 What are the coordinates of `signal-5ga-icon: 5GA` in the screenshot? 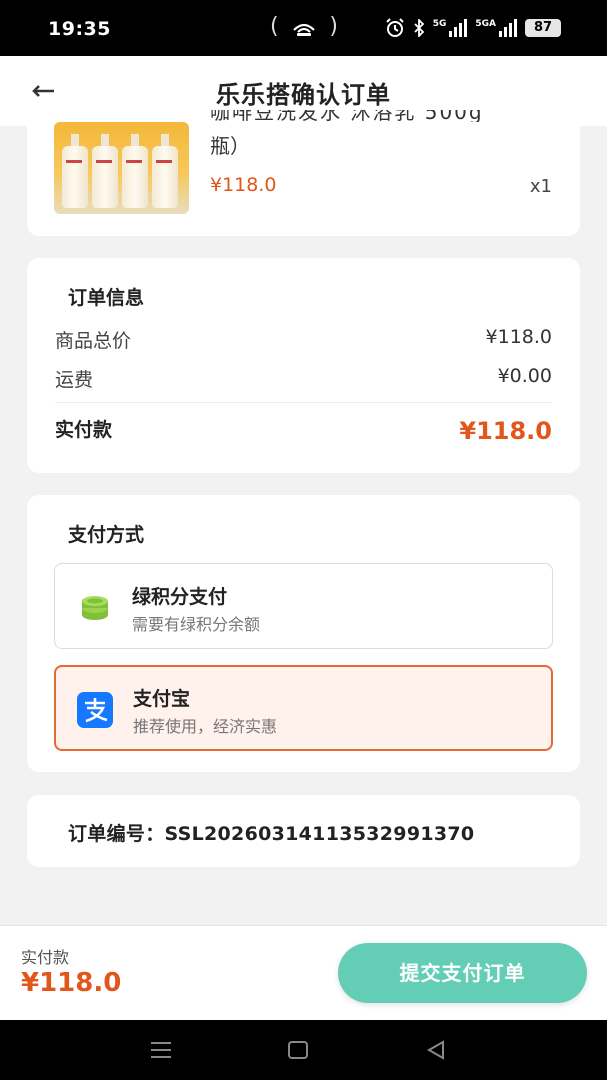 It's located at (496, 28).